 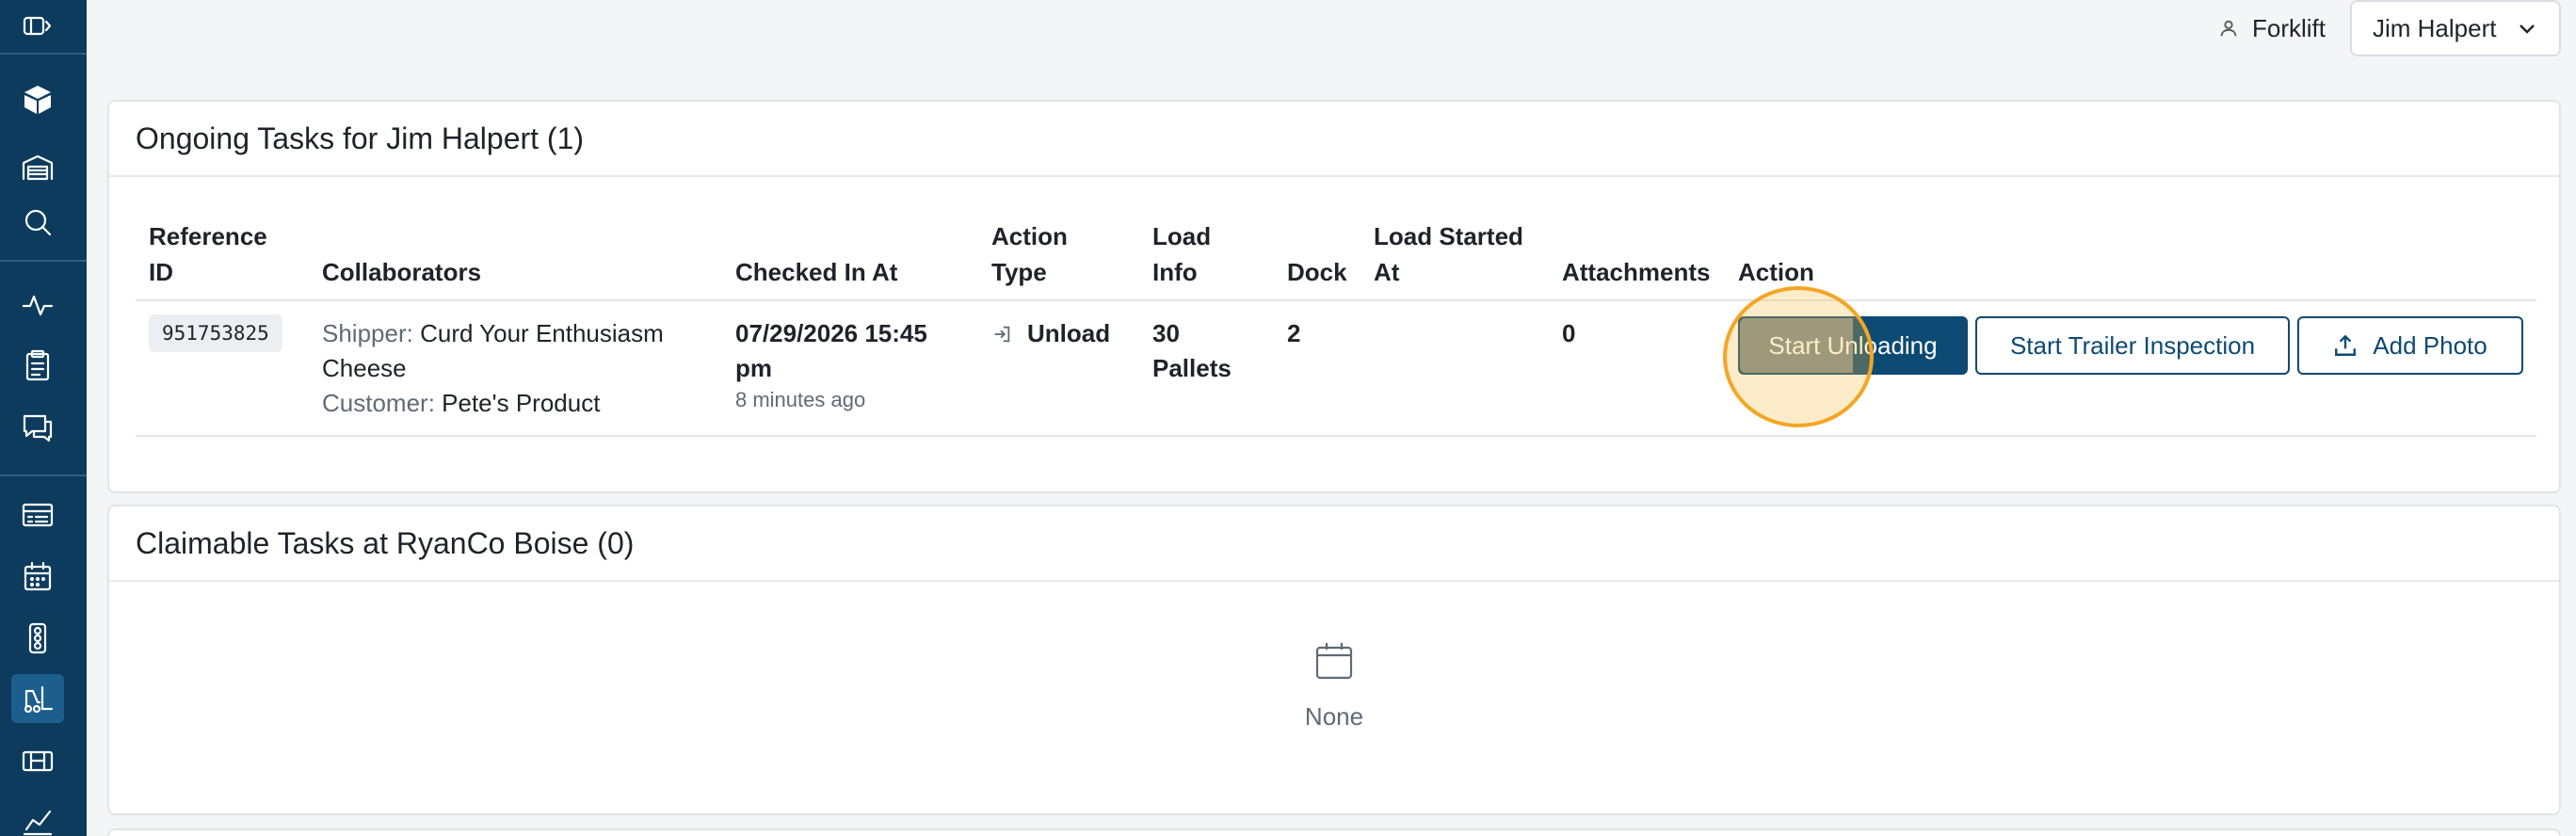 I want to click on action-type-cell: Unload, so click(x=1050, y=333).